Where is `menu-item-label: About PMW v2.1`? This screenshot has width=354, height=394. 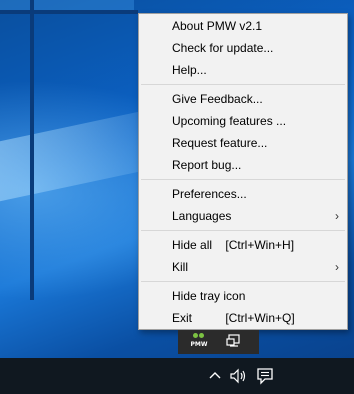 menu-item-label: About PMW v2.1 is located at coordinates (217, 26).